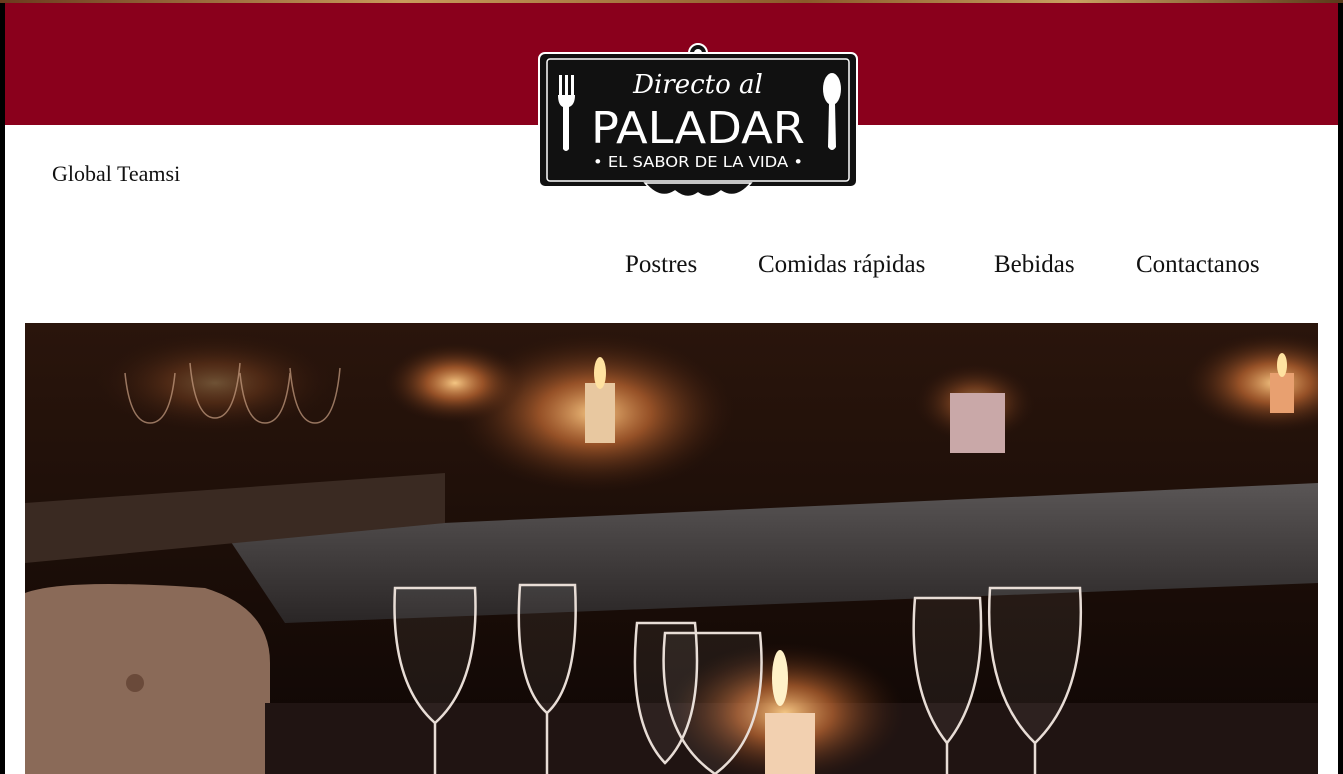 The image size is (1343, 774). What do you see at coordinates (1198, 265) in the screenshot?
I see `nav-link-contactanos: Contactanos` at bounding box center [1198, 265].